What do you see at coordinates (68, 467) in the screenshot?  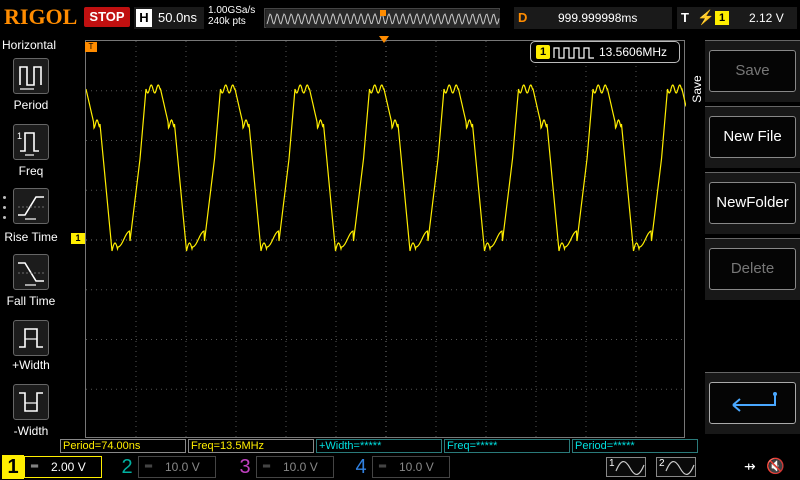 I see `channel-1-scale: 2.00 V` at bounding box center [68, 467].